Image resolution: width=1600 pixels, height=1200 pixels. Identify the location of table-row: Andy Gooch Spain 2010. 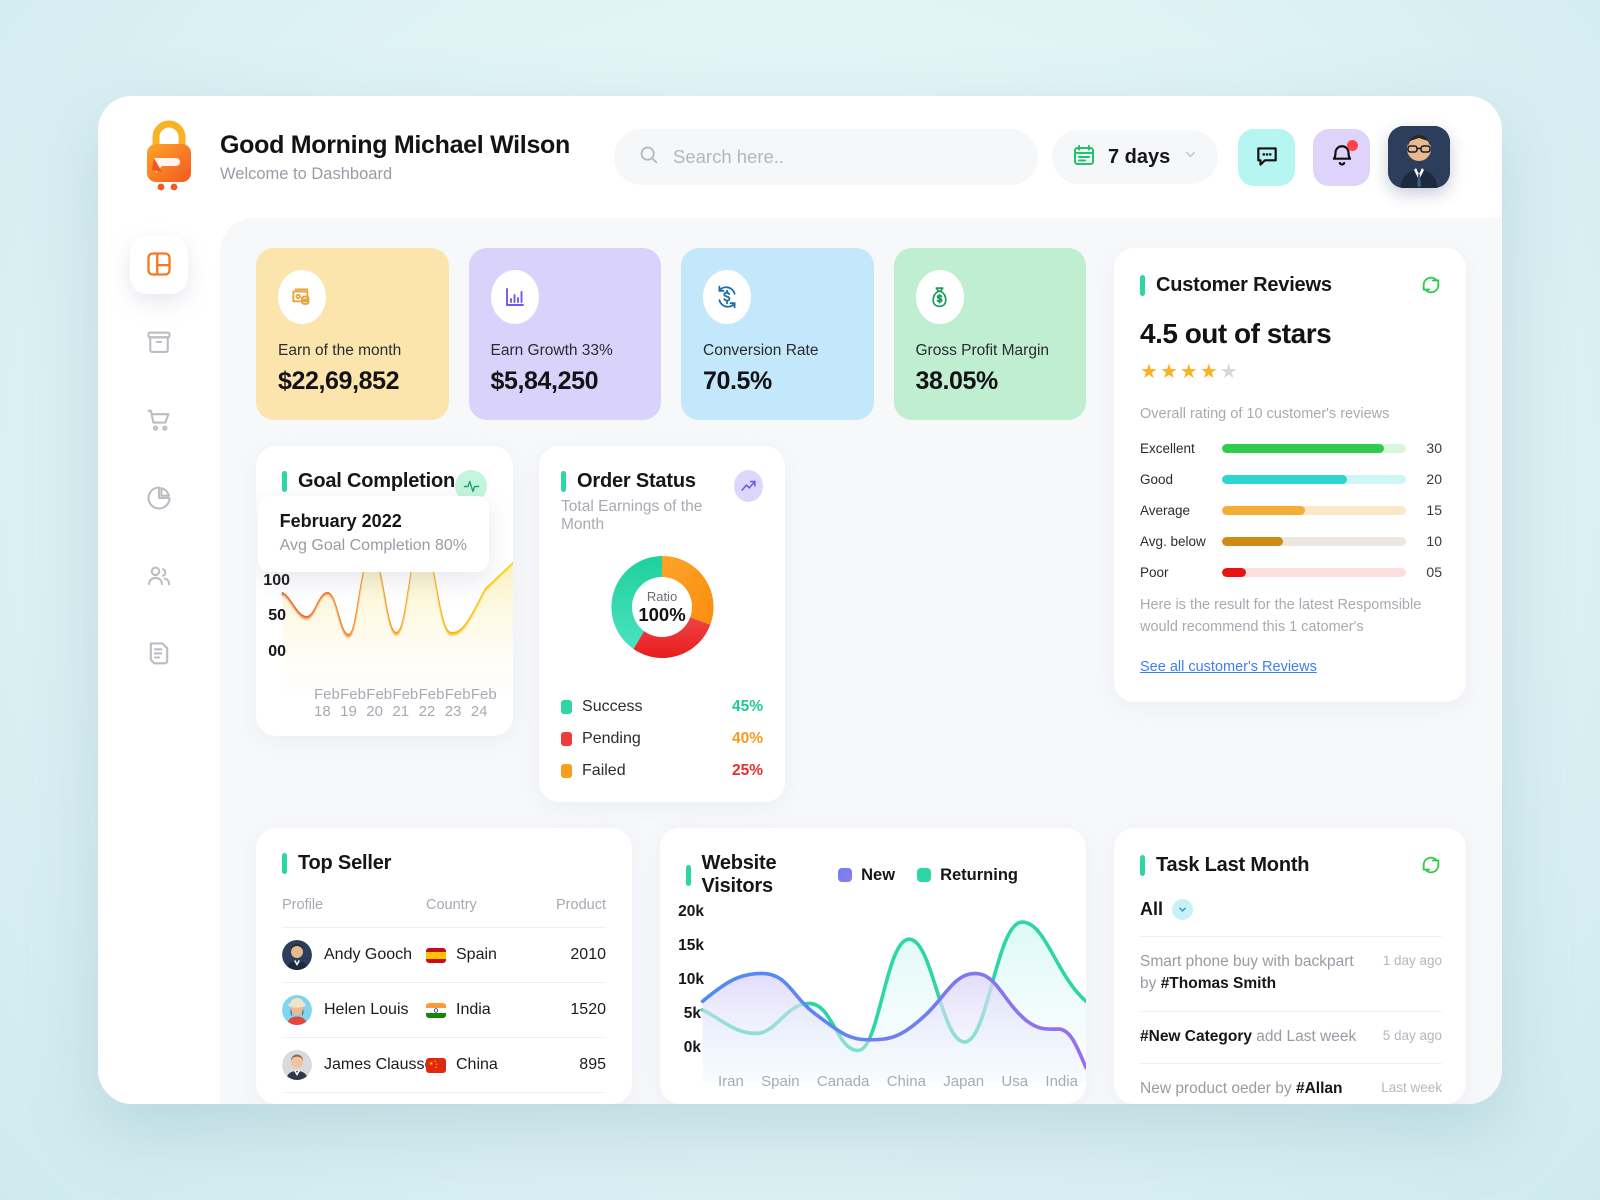
(444, 954).